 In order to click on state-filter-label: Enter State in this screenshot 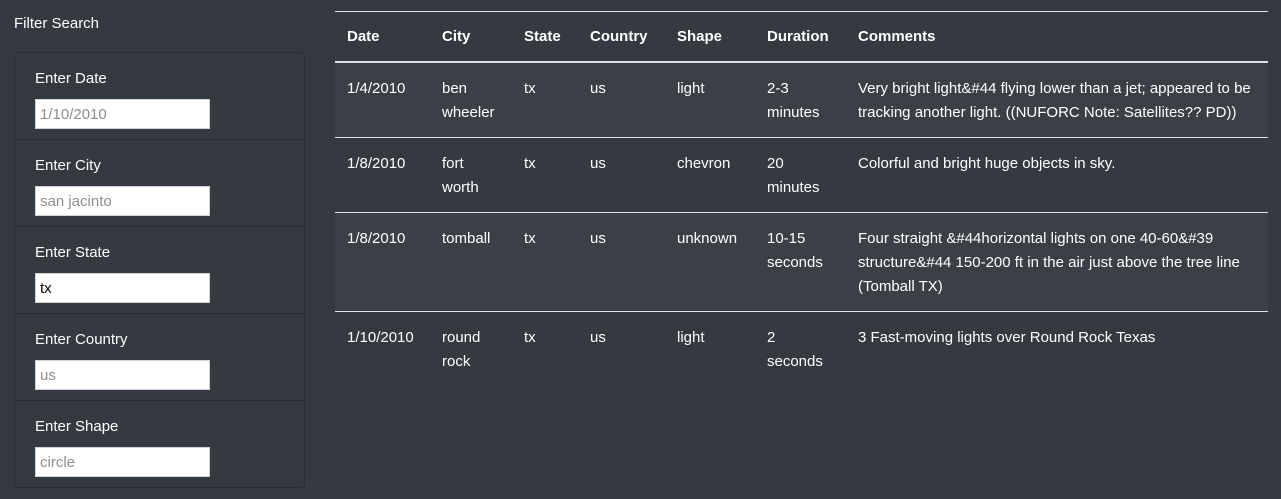, I will do `click(73, 252)`.